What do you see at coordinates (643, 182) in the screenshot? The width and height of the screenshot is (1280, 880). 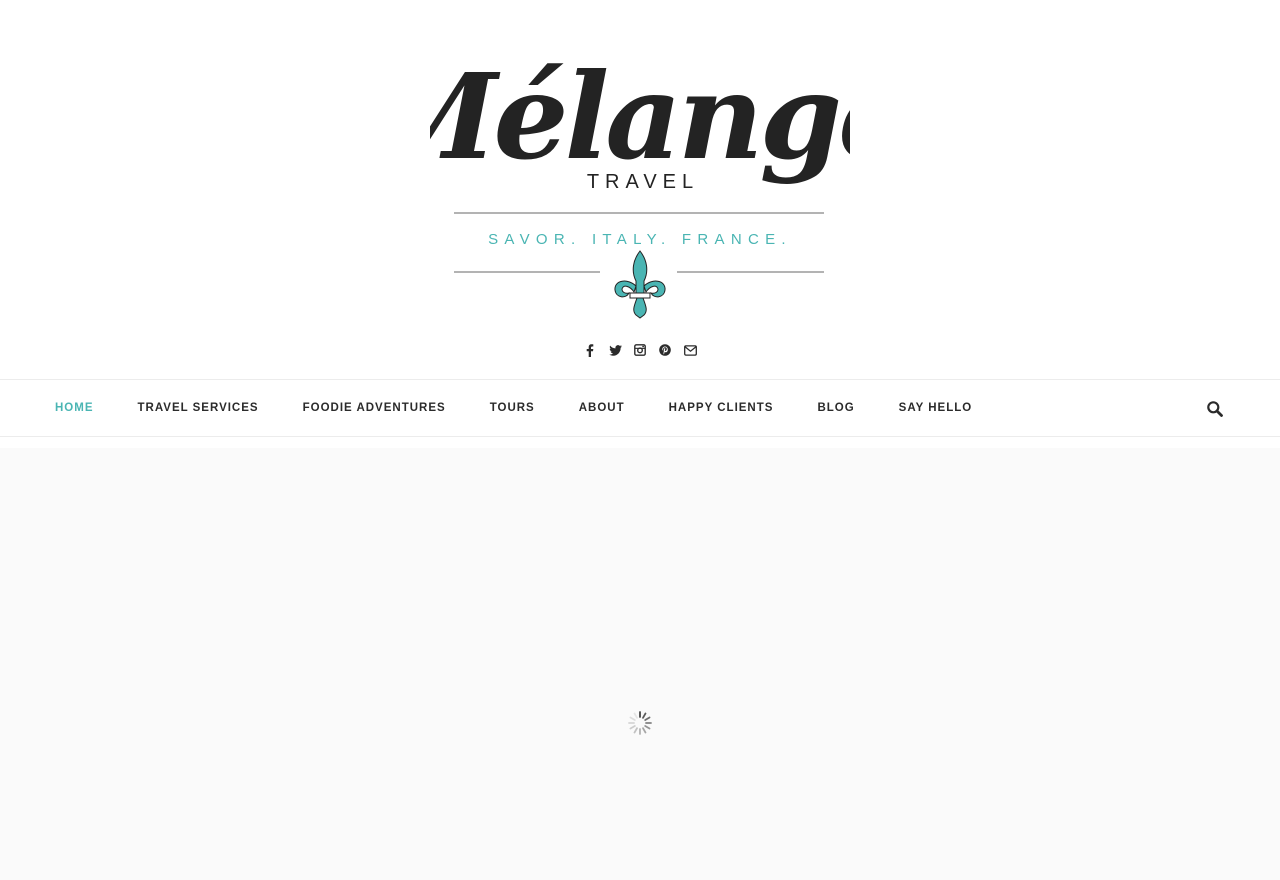 I see `logo-sub-text: TRAVEL` at bounding box center [643, 182].